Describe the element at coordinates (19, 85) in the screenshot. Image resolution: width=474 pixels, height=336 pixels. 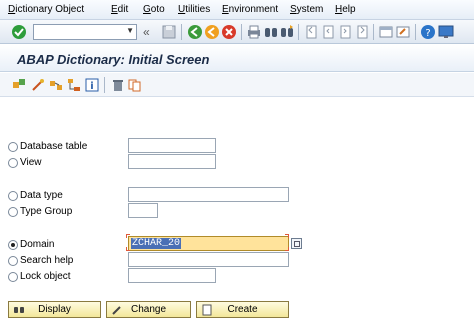
I see `other-object-icon` at that location.